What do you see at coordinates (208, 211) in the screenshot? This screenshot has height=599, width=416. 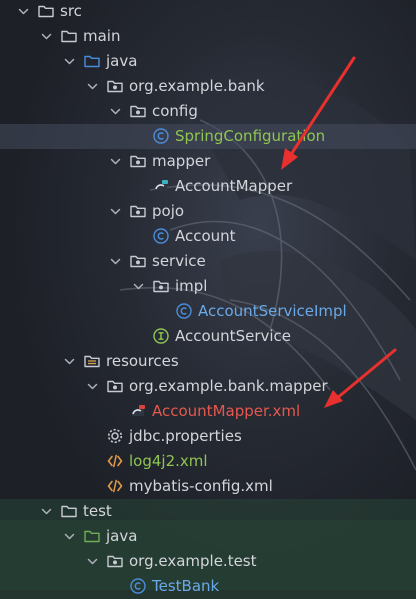 I see `tree-row-pojo: pojo` at bounding box center [208, 211].